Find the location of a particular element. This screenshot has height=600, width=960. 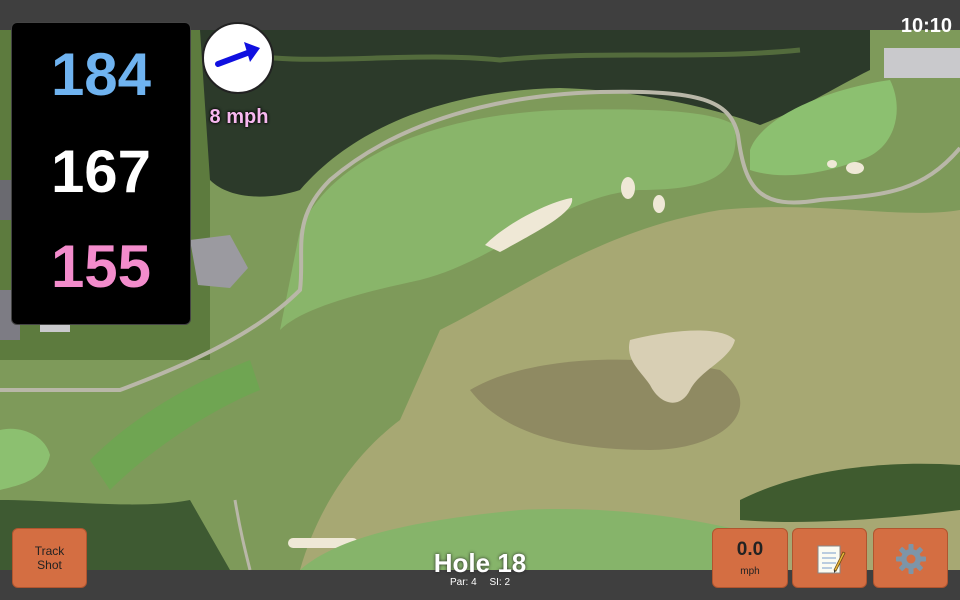

settings-button is located at coordinates (910, 558).